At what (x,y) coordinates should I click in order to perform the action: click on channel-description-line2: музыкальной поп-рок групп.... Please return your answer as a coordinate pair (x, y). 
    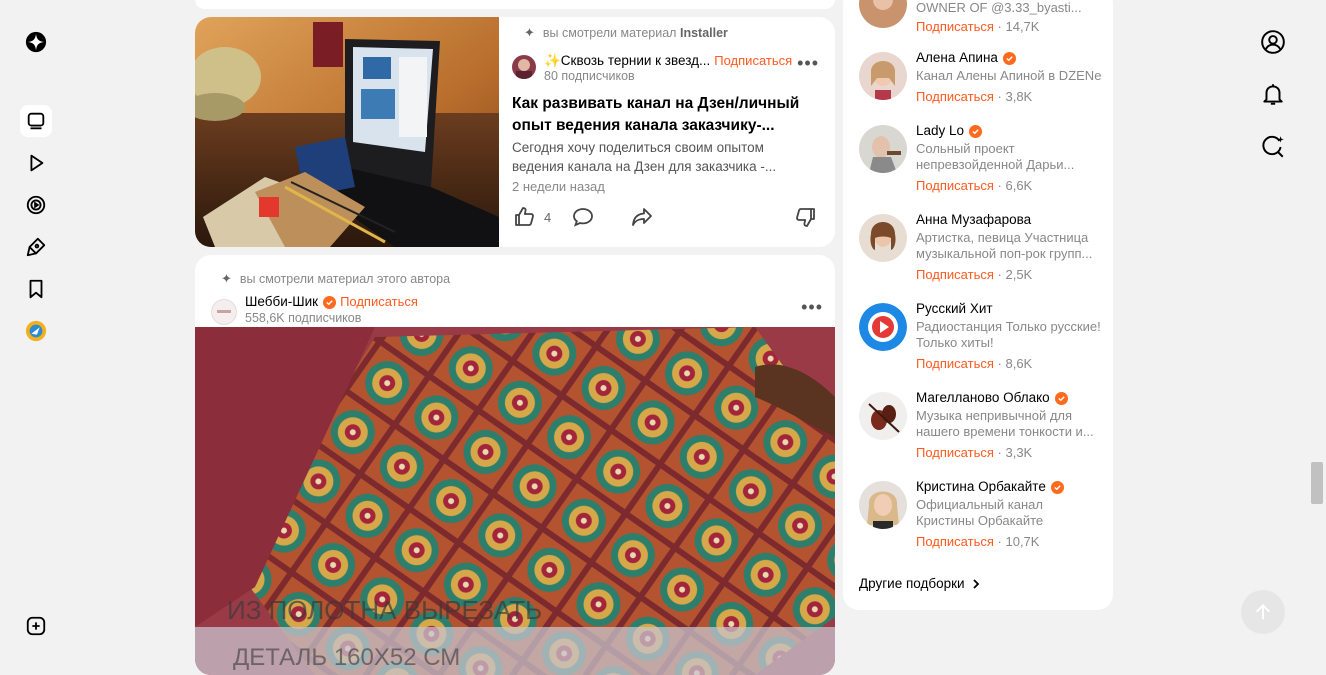
    Looking at the image, I should click on (1004, 253).